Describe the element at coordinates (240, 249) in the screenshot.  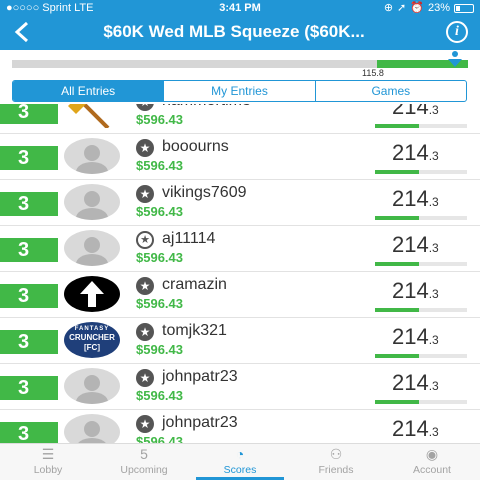
I see `standings-row: 3 ★ aj11114 $596.43 214.3` at that location.